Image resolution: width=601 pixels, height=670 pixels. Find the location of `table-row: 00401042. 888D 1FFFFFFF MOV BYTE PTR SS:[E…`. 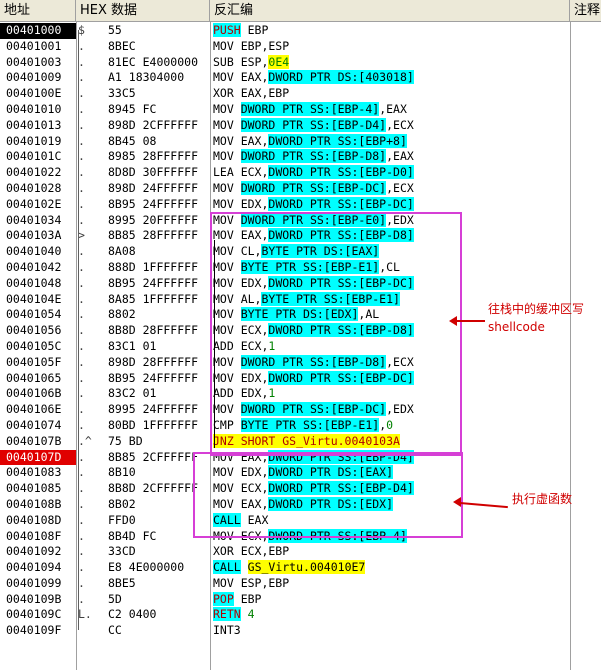

table-row: 00401042. 888D 1FFFFFFF MOV BYTE PTR SS:[E… is located at coordinates (300, 267).